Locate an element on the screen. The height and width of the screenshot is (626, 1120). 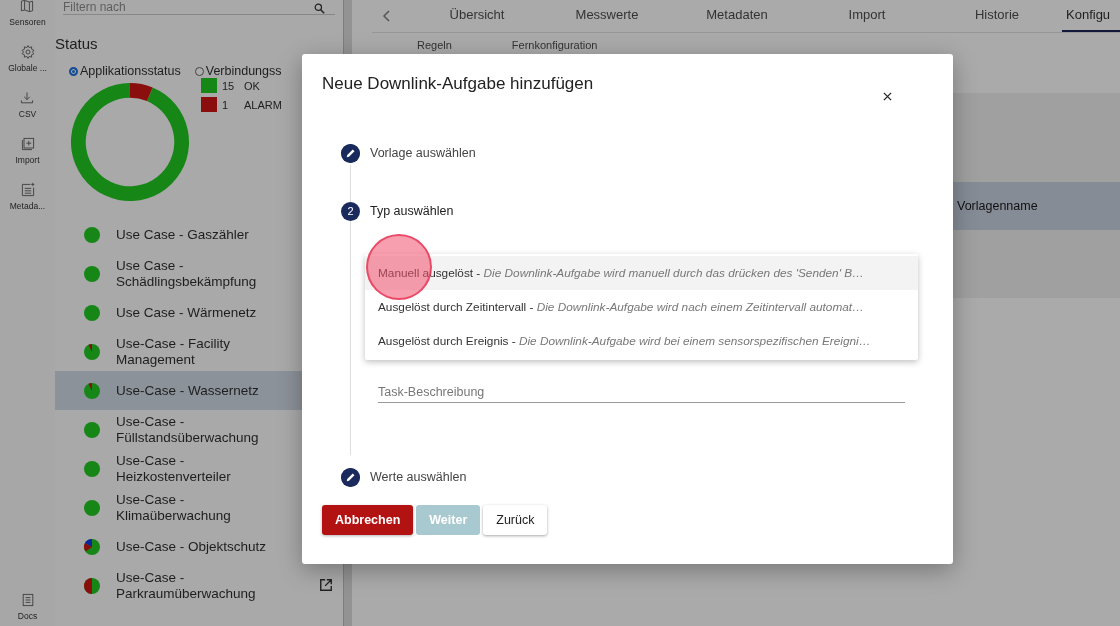
use-case-item: Use Case - Schädlingsbekämpfung is located at coordinates (199, 273).